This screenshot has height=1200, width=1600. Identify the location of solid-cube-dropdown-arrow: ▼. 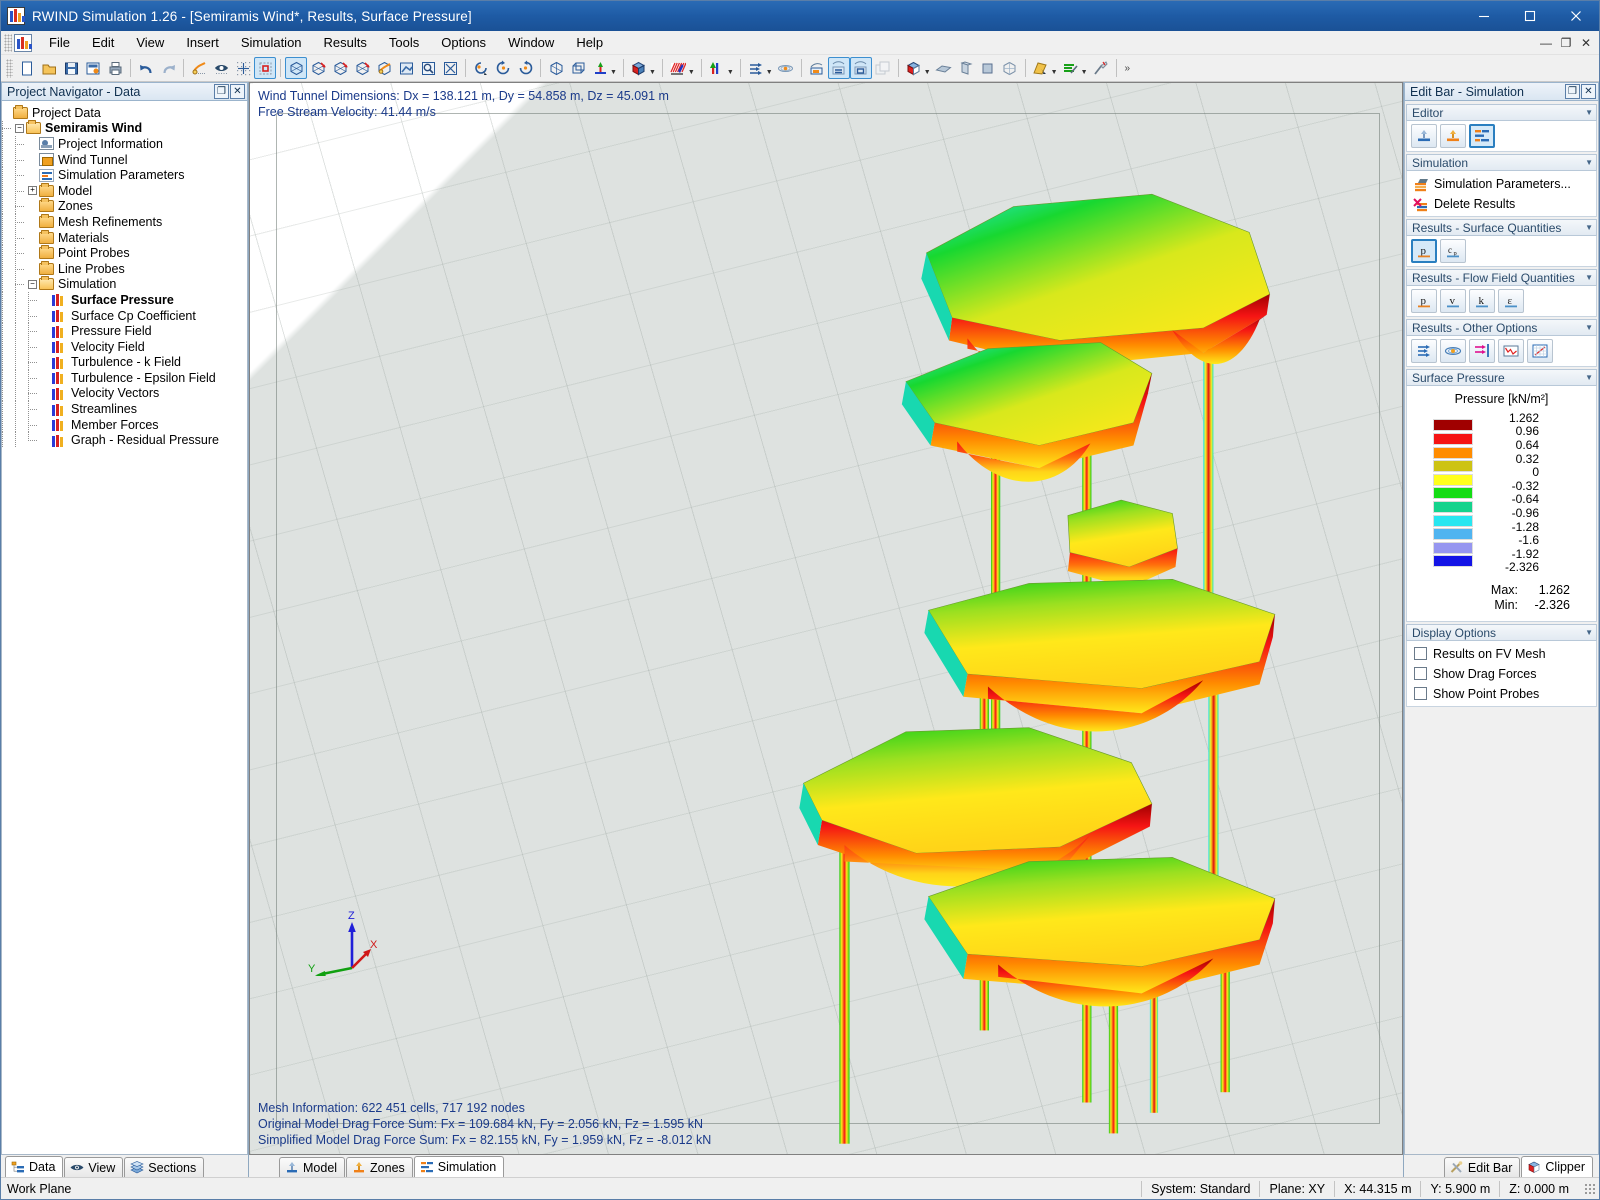
(652, 75).